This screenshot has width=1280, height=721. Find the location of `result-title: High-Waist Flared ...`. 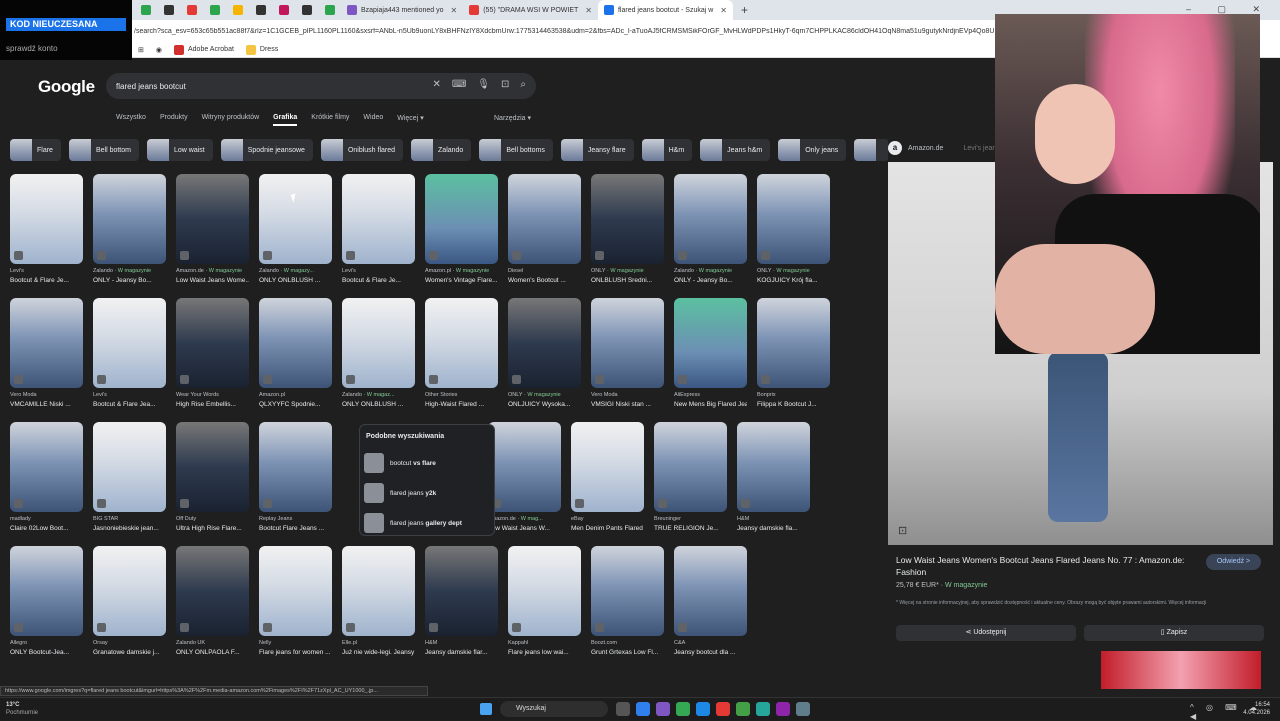

result-title: High-Waist Flared ... is located at coordinates (461, 404).